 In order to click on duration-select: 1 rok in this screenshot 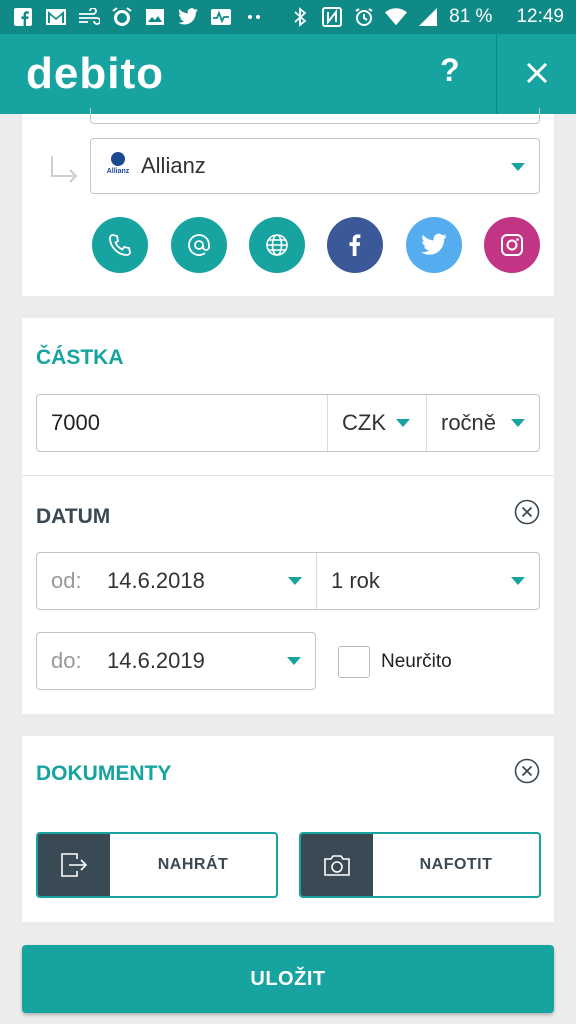, I will do `click(428, 581)`.